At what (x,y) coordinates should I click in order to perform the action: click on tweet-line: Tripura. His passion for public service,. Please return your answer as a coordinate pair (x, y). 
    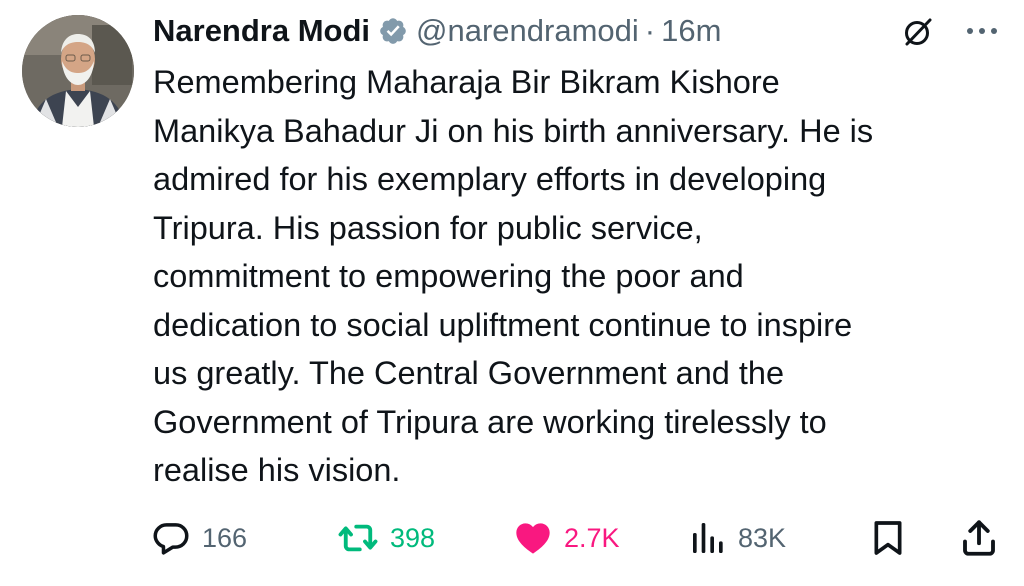
    Looking at the image, I should click on (428, 227).